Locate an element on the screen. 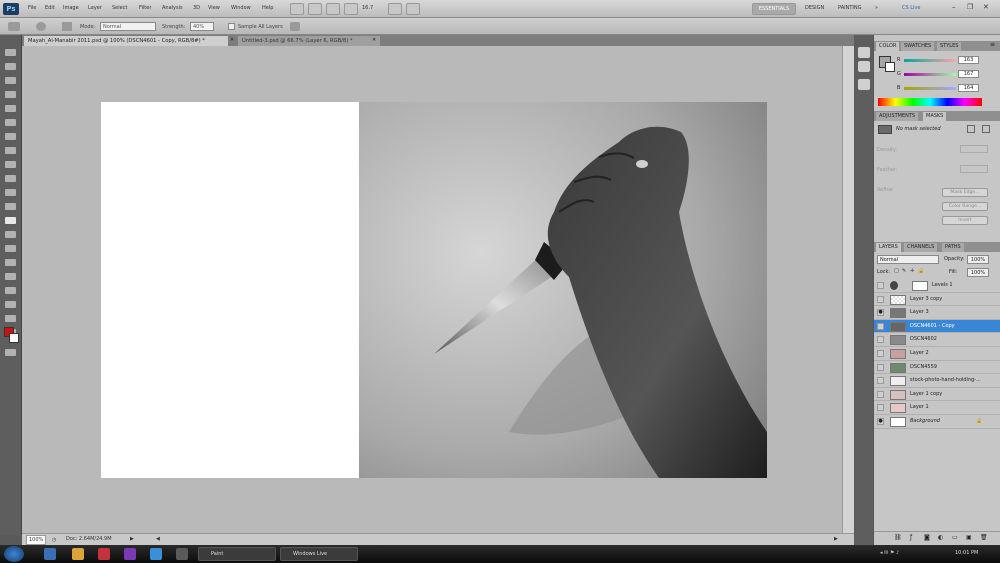 The height and width of the screenshot is (563, 1000). link-layers-icon: ⛓ is located at coordinates (898, 537).